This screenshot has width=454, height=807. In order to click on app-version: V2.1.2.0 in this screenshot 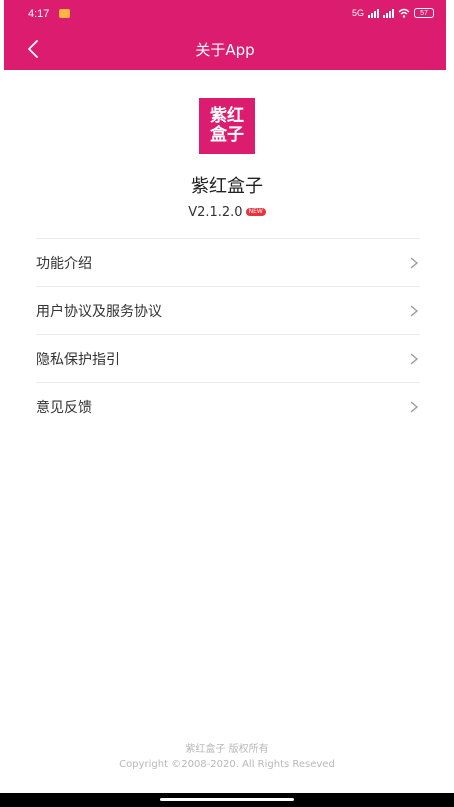, I will do `click(215, 212)`.